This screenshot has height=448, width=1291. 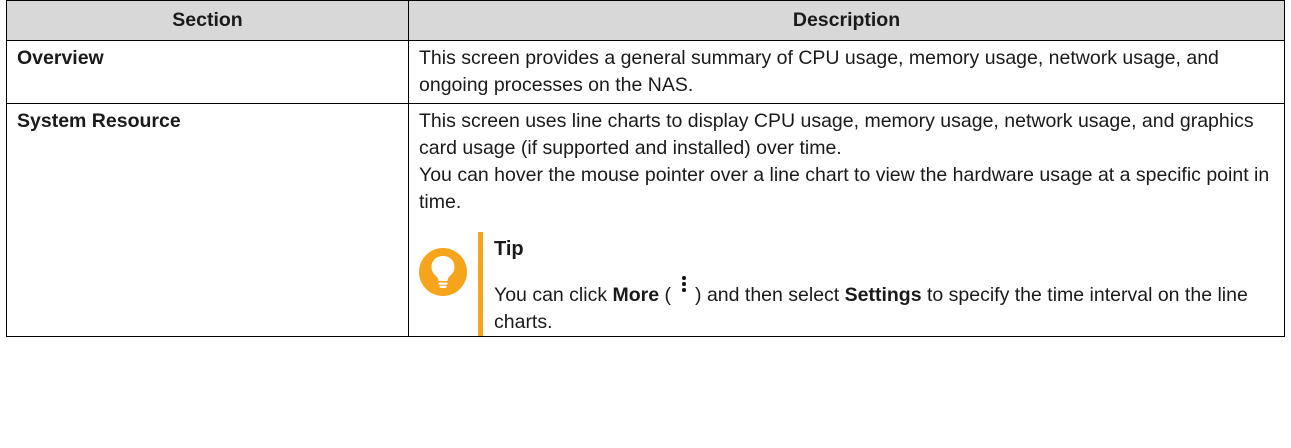 What do you see at coordinates (665, 295) in the screenshot?
I see `tip-text-run: (` at bounding box center [665, 295].